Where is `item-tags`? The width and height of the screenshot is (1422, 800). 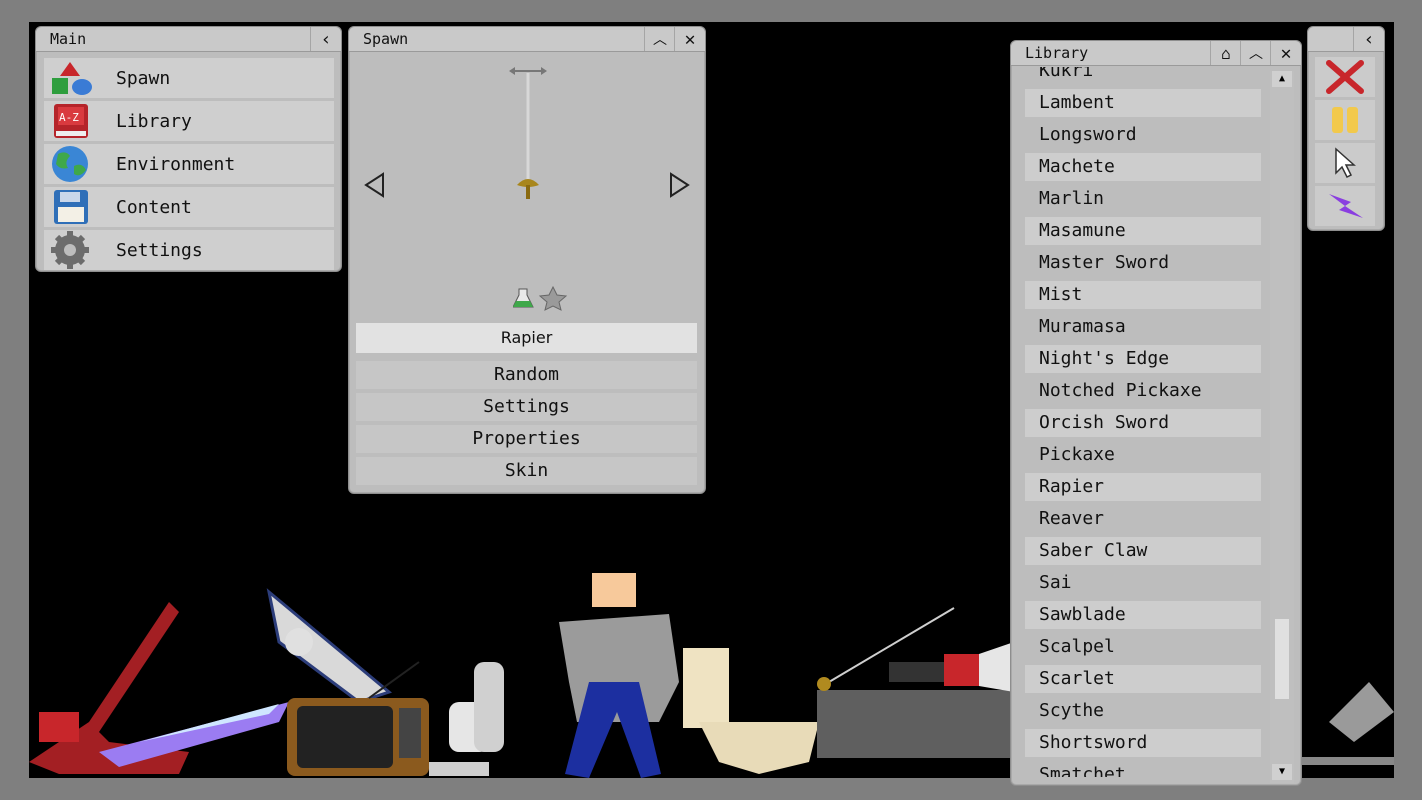 item-tags is located at coordinates (542, 300).